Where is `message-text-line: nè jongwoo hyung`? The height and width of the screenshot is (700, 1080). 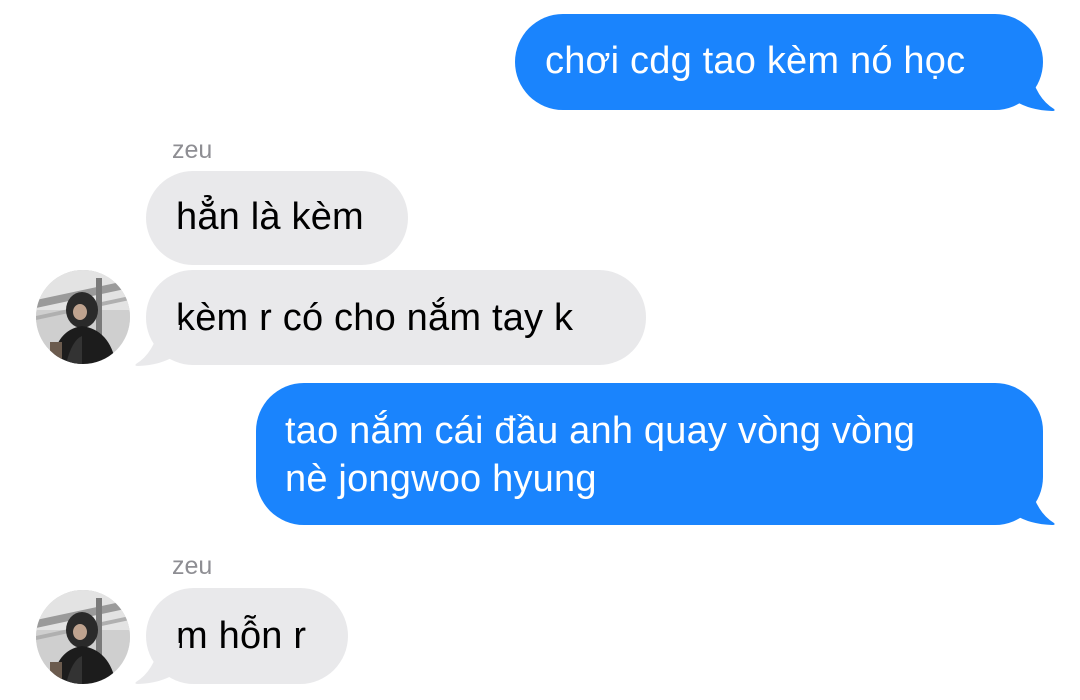 message-text-line: nè jongwoo hyung is located at coordinates (441, 479).